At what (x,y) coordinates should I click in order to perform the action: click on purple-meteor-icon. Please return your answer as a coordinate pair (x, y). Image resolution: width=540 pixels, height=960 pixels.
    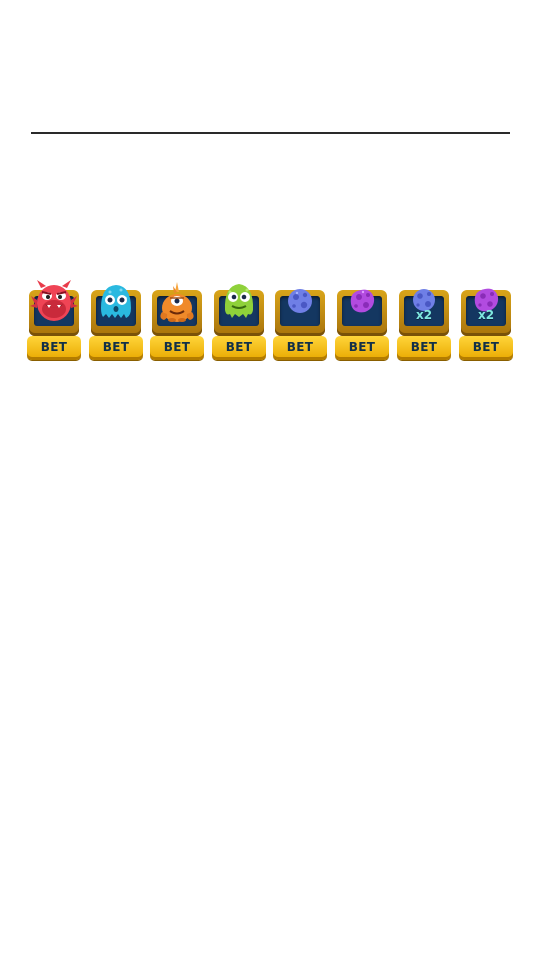
    Looking at the image, I should click on (362, 303).